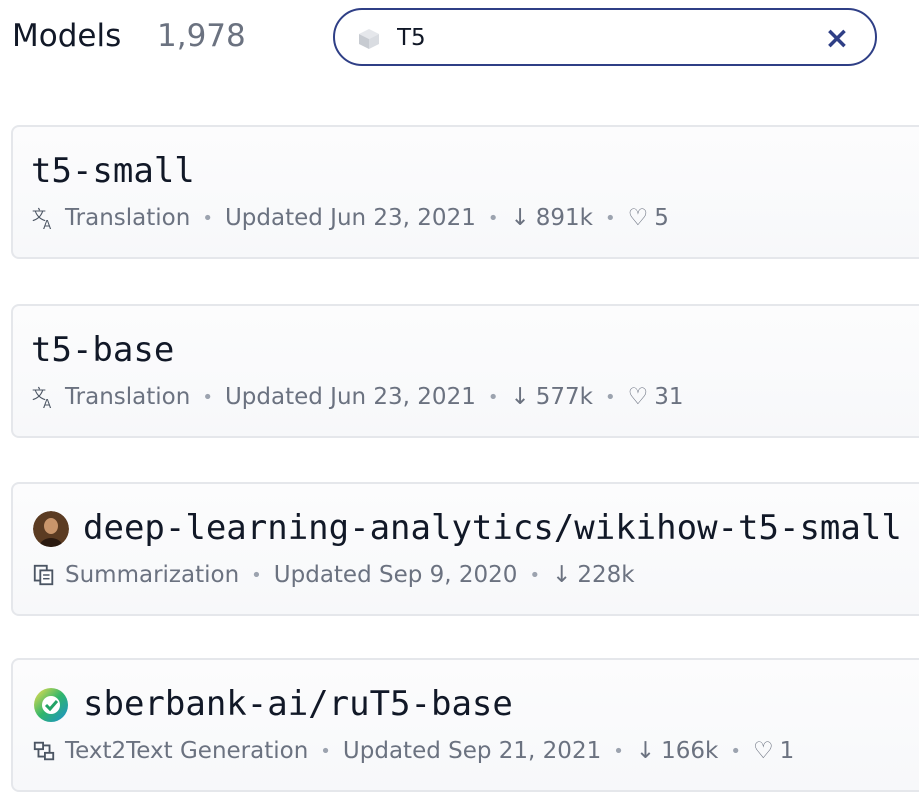 Image resolution: width=919 pixels, height=792 pixels. Describe the element at coordinates (51, 529) in the screenshot. I see `user-avatar` at that location.